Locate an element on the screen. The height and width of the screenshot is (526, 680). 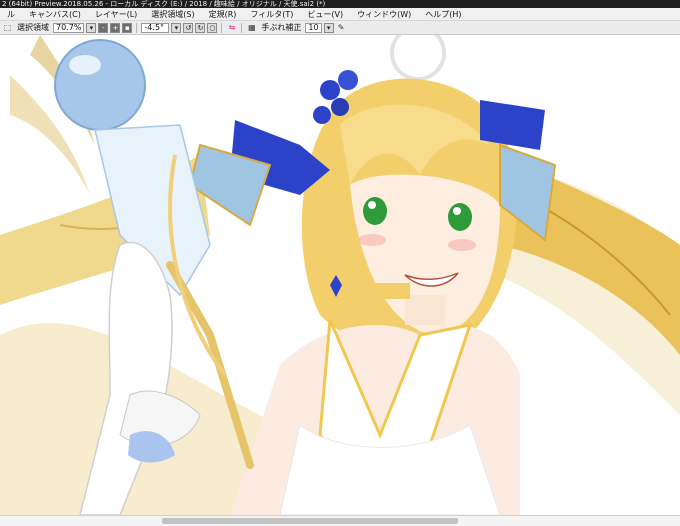
menu-layer: レイヤー(L) is located at coordinates (116, 14).